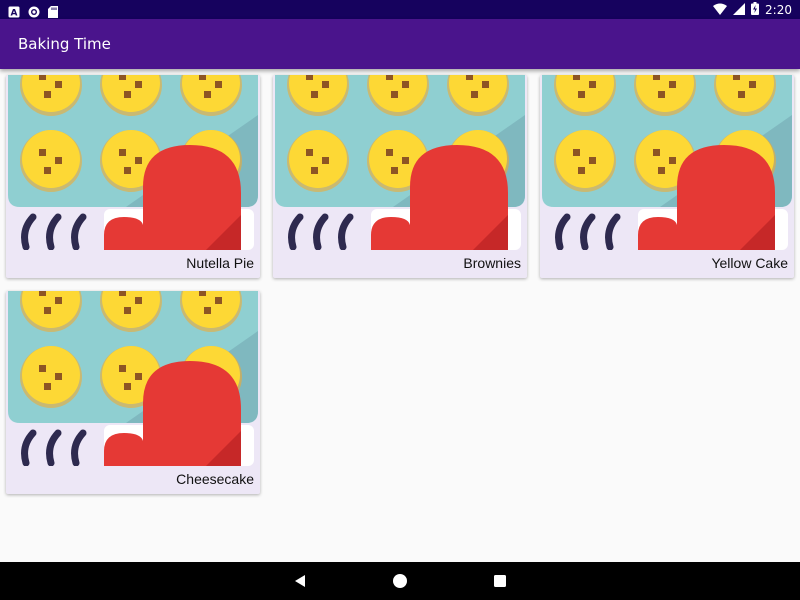  I want to click on recipe-card-brownies: Brownies, so click(400, 176).